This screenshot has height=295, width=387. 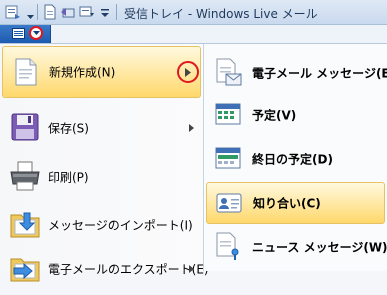 I want to click on submenu-item-event: 予定(V), so click(x=295, y=115).